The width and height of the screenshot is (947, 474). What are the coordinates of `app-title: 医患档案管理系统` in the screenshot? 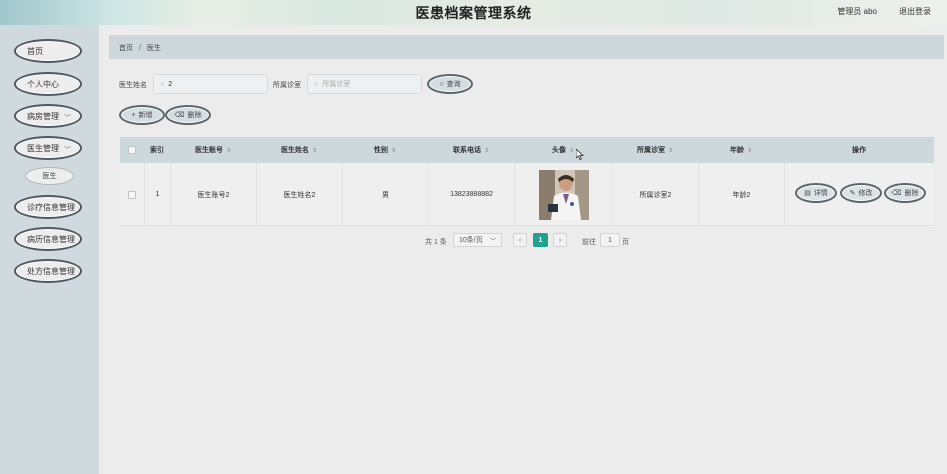 It's located at (473, 13).